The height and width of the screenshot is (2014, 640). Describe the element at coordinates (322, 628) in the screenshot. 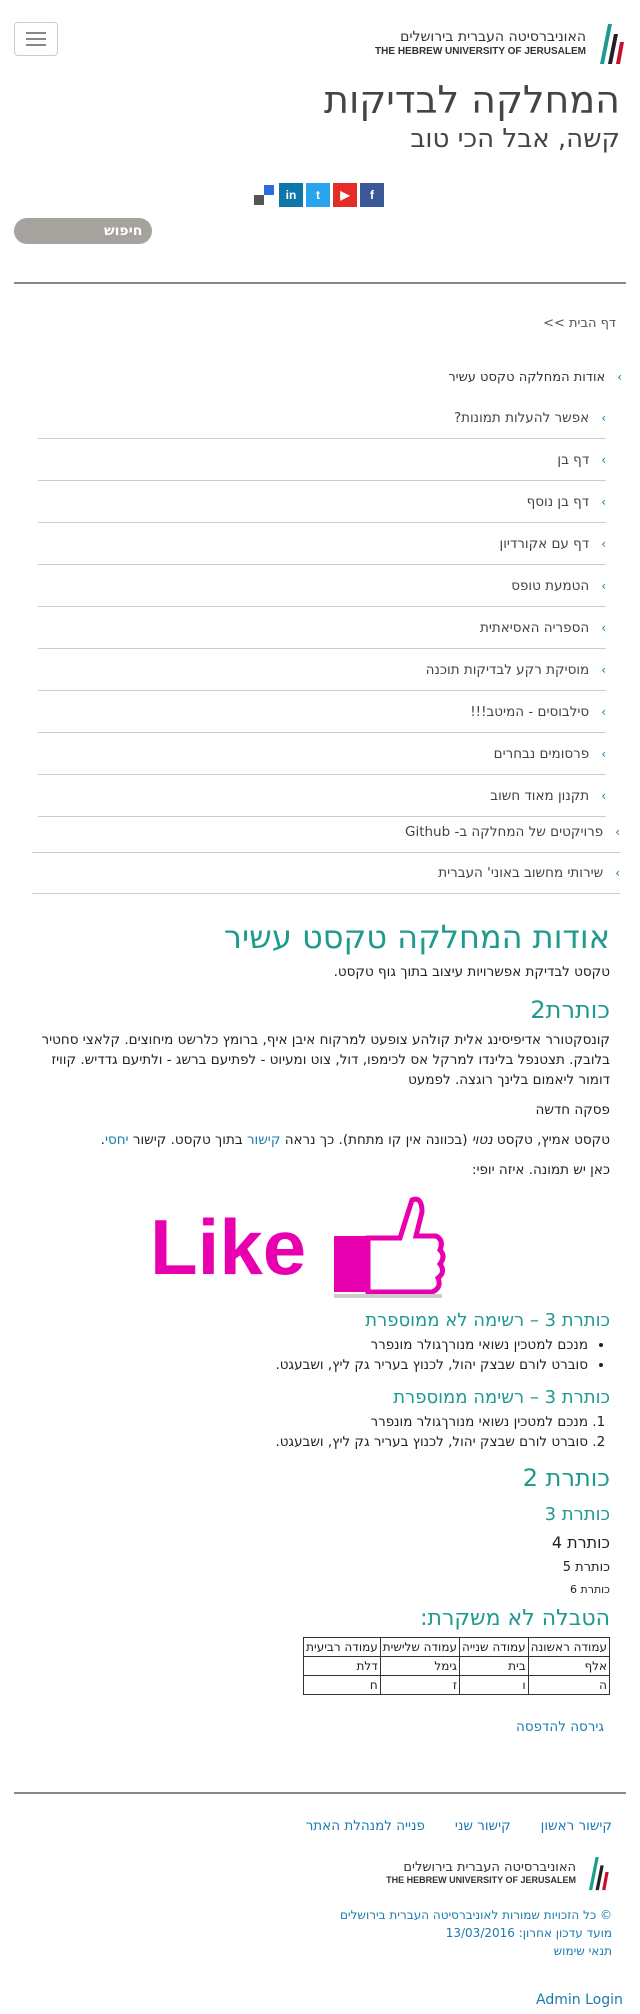

I see `menu-item: › הספריה האסיאתית` at that location.